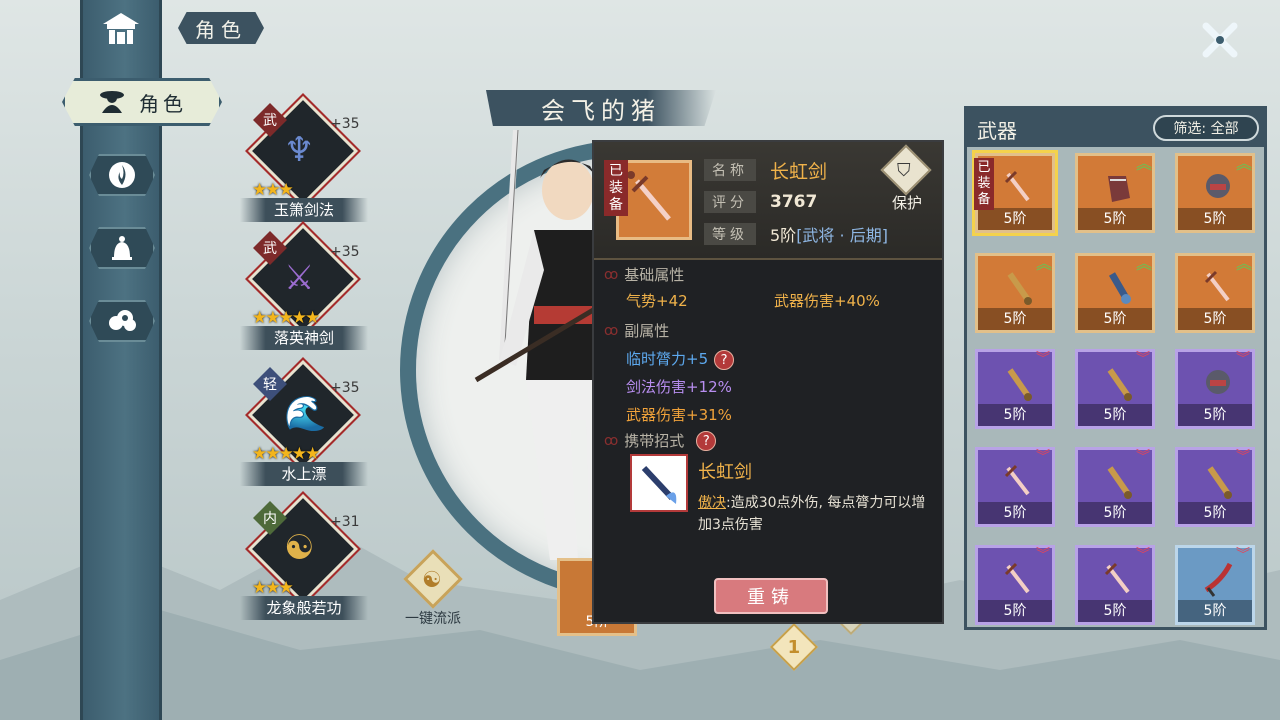 Image resolution: width=1280 pixels, height=720 pixels. Describe the element at coordinates (1206, 128) in the screenshot. I see `filter-button: 筛选: 全部` at that location.